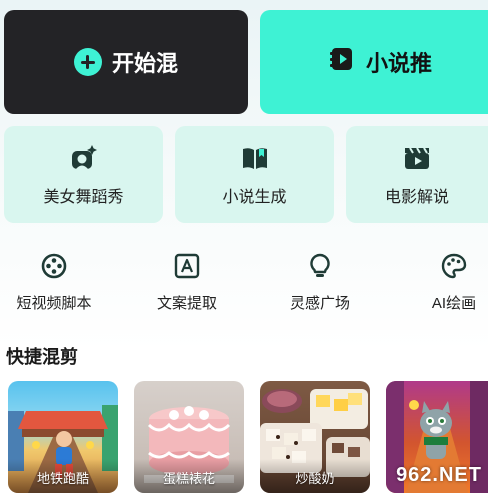 The height and width of the screenshot is (501, 488). What do you see at coordinates (315, 478) in the screenshot?
I see `thumb-label: 炒酸奶` at bounding box center [315, 478].